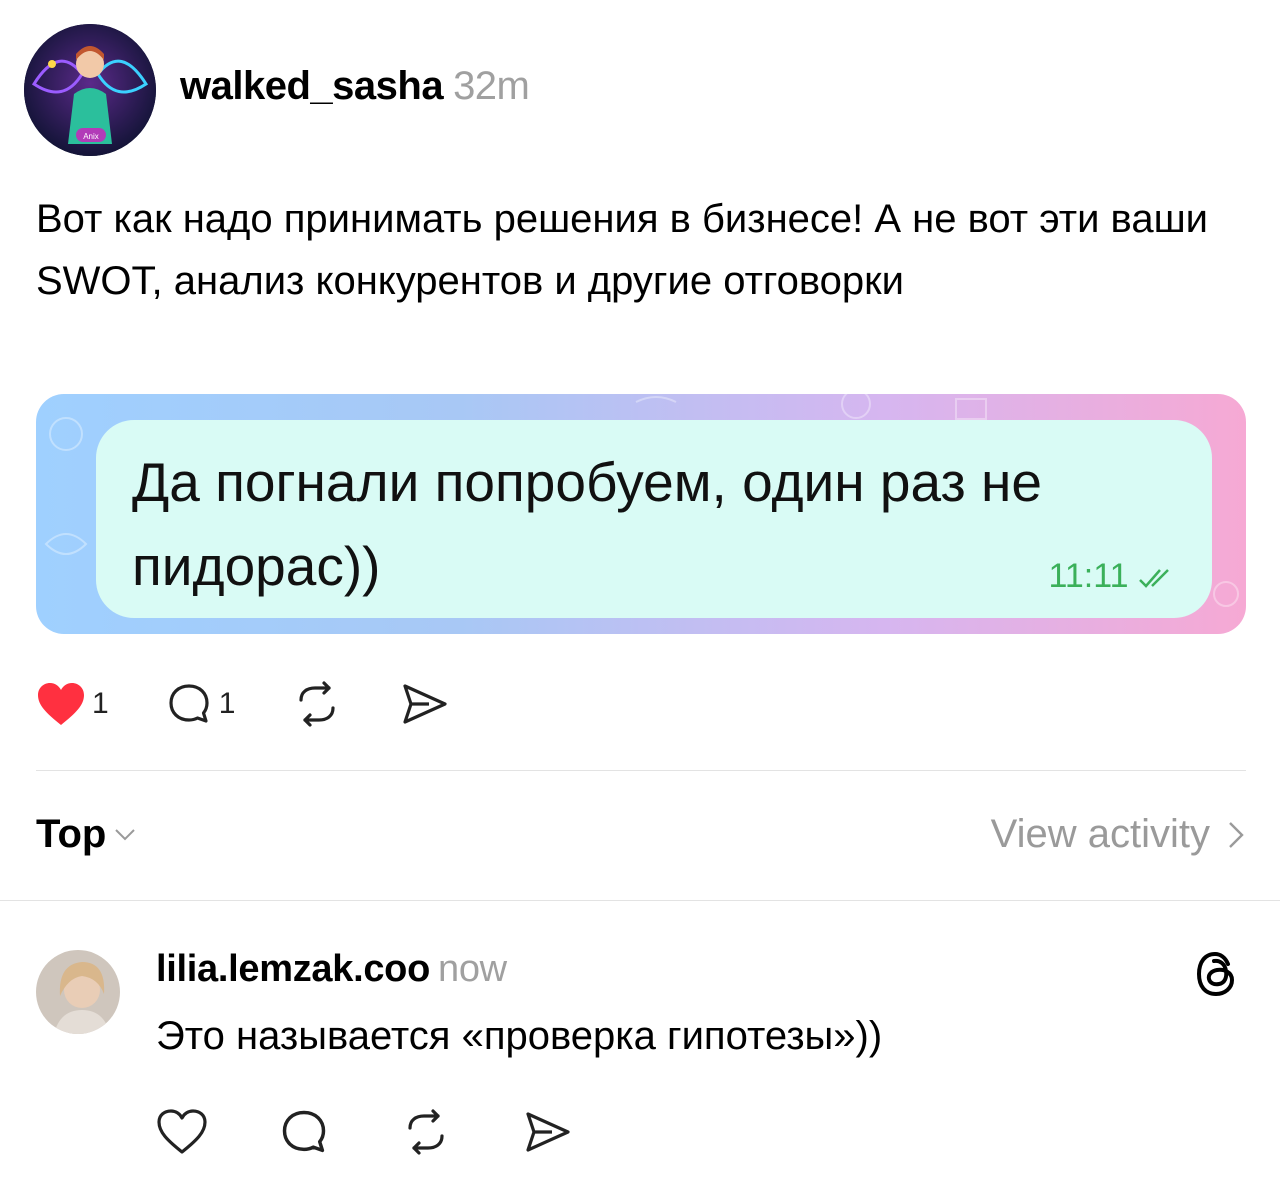  I want to click on reply-repost-button, so click(426, 1132).